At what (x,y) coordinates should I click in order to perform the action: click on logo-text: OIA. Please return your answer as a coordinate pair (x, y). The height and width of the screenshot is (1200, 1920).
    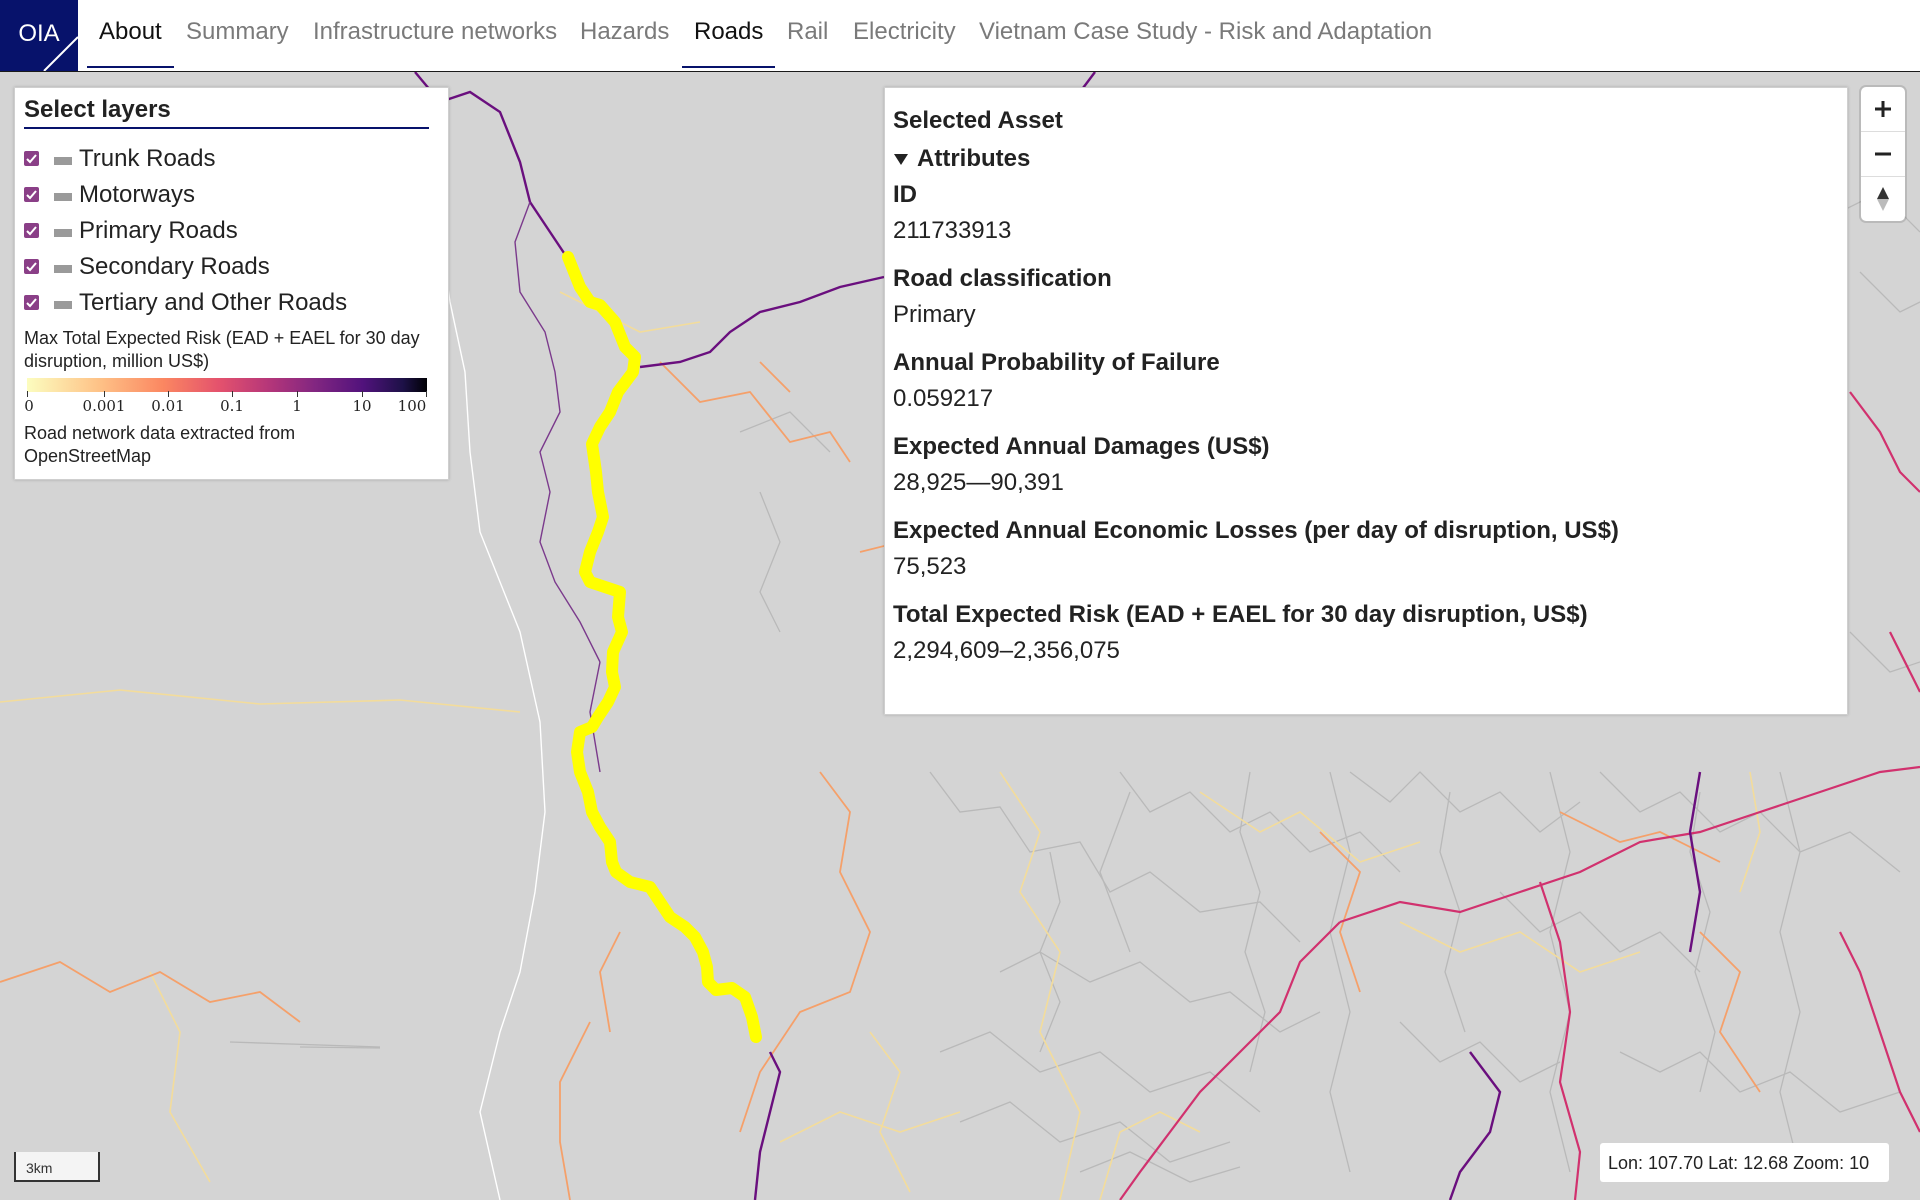
    Looking at the image, I should click on (39, 33).